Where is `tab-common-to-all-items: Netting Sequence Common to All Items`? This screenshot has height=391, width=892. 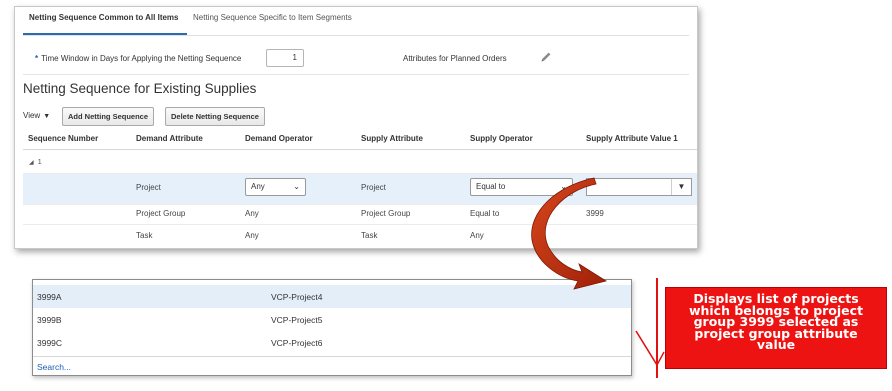 tab-common-to-all-items: Netting Sequence Common to All Items is located at coordinates (104, 17).